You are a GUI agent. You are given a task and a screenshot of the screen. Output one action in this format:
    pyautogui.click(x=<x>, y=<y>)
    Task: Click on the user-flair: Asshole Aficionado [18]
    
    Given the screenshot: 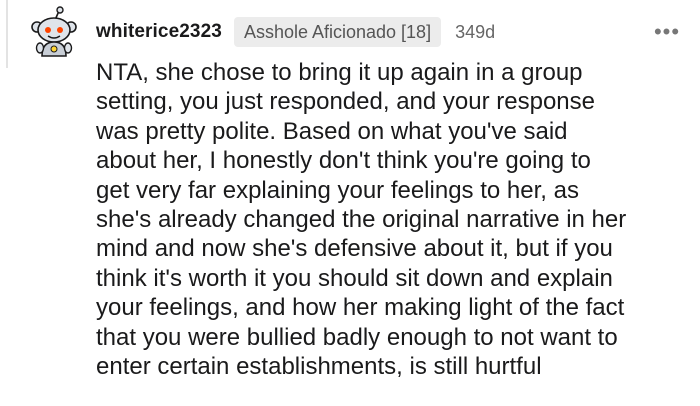 What is the action you would take?
    pyautogui.click(x=337, y=32)
    